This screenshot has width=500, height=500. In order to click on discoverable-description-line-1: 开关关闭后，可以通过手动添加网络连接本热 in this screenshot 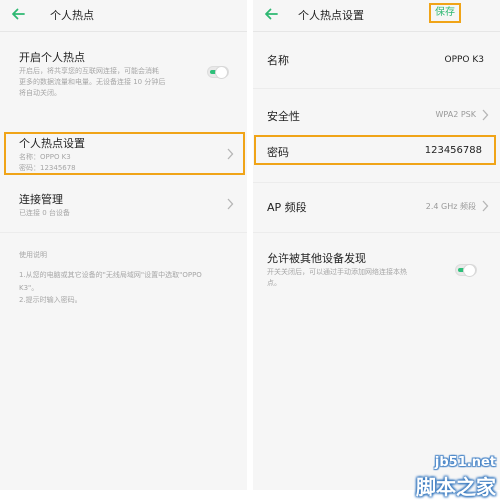, I will do `click(337, 272)`.